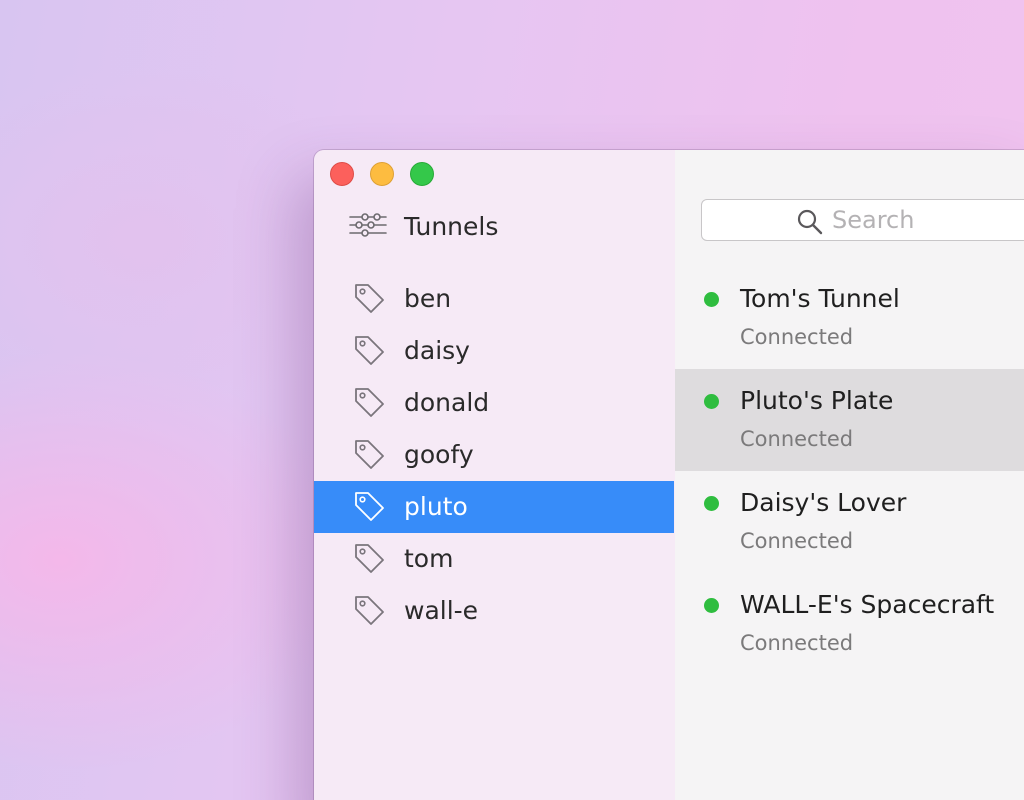 The height and width of the screenshot is (800, 1024). What do you see at coordinates (439, 454) in the screenshot?
I see `sidebar-item-label: goofy` at bounding box center [439, 454].